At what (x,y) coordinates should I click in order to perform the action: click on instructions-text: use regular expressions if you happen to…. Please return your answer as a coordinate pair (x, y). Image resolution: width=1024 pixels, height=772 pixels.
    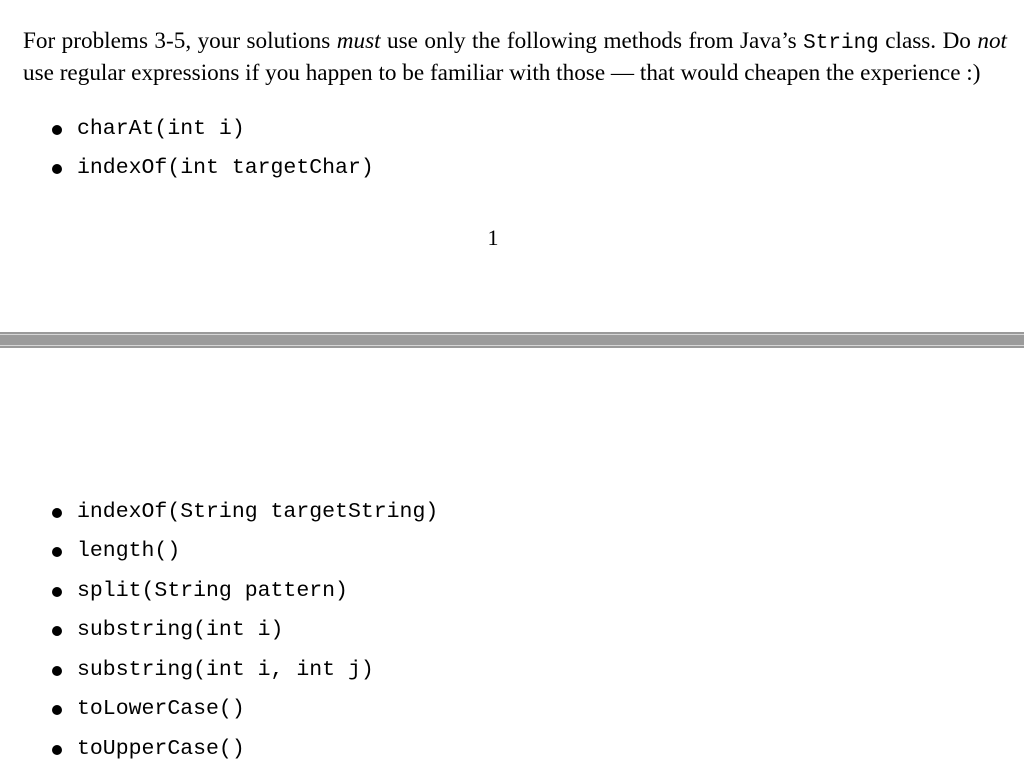
    Looking at the image, I should click on (502, 72).